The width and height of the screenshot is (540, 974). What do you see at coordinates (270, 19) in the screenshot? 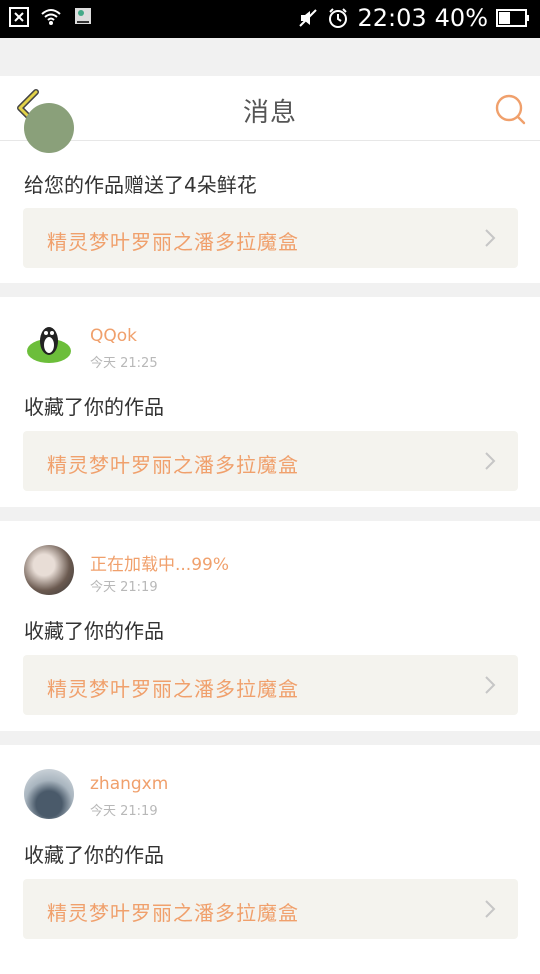
I see `status-bar: 22:03 40%` at bounding box center [270, 19].